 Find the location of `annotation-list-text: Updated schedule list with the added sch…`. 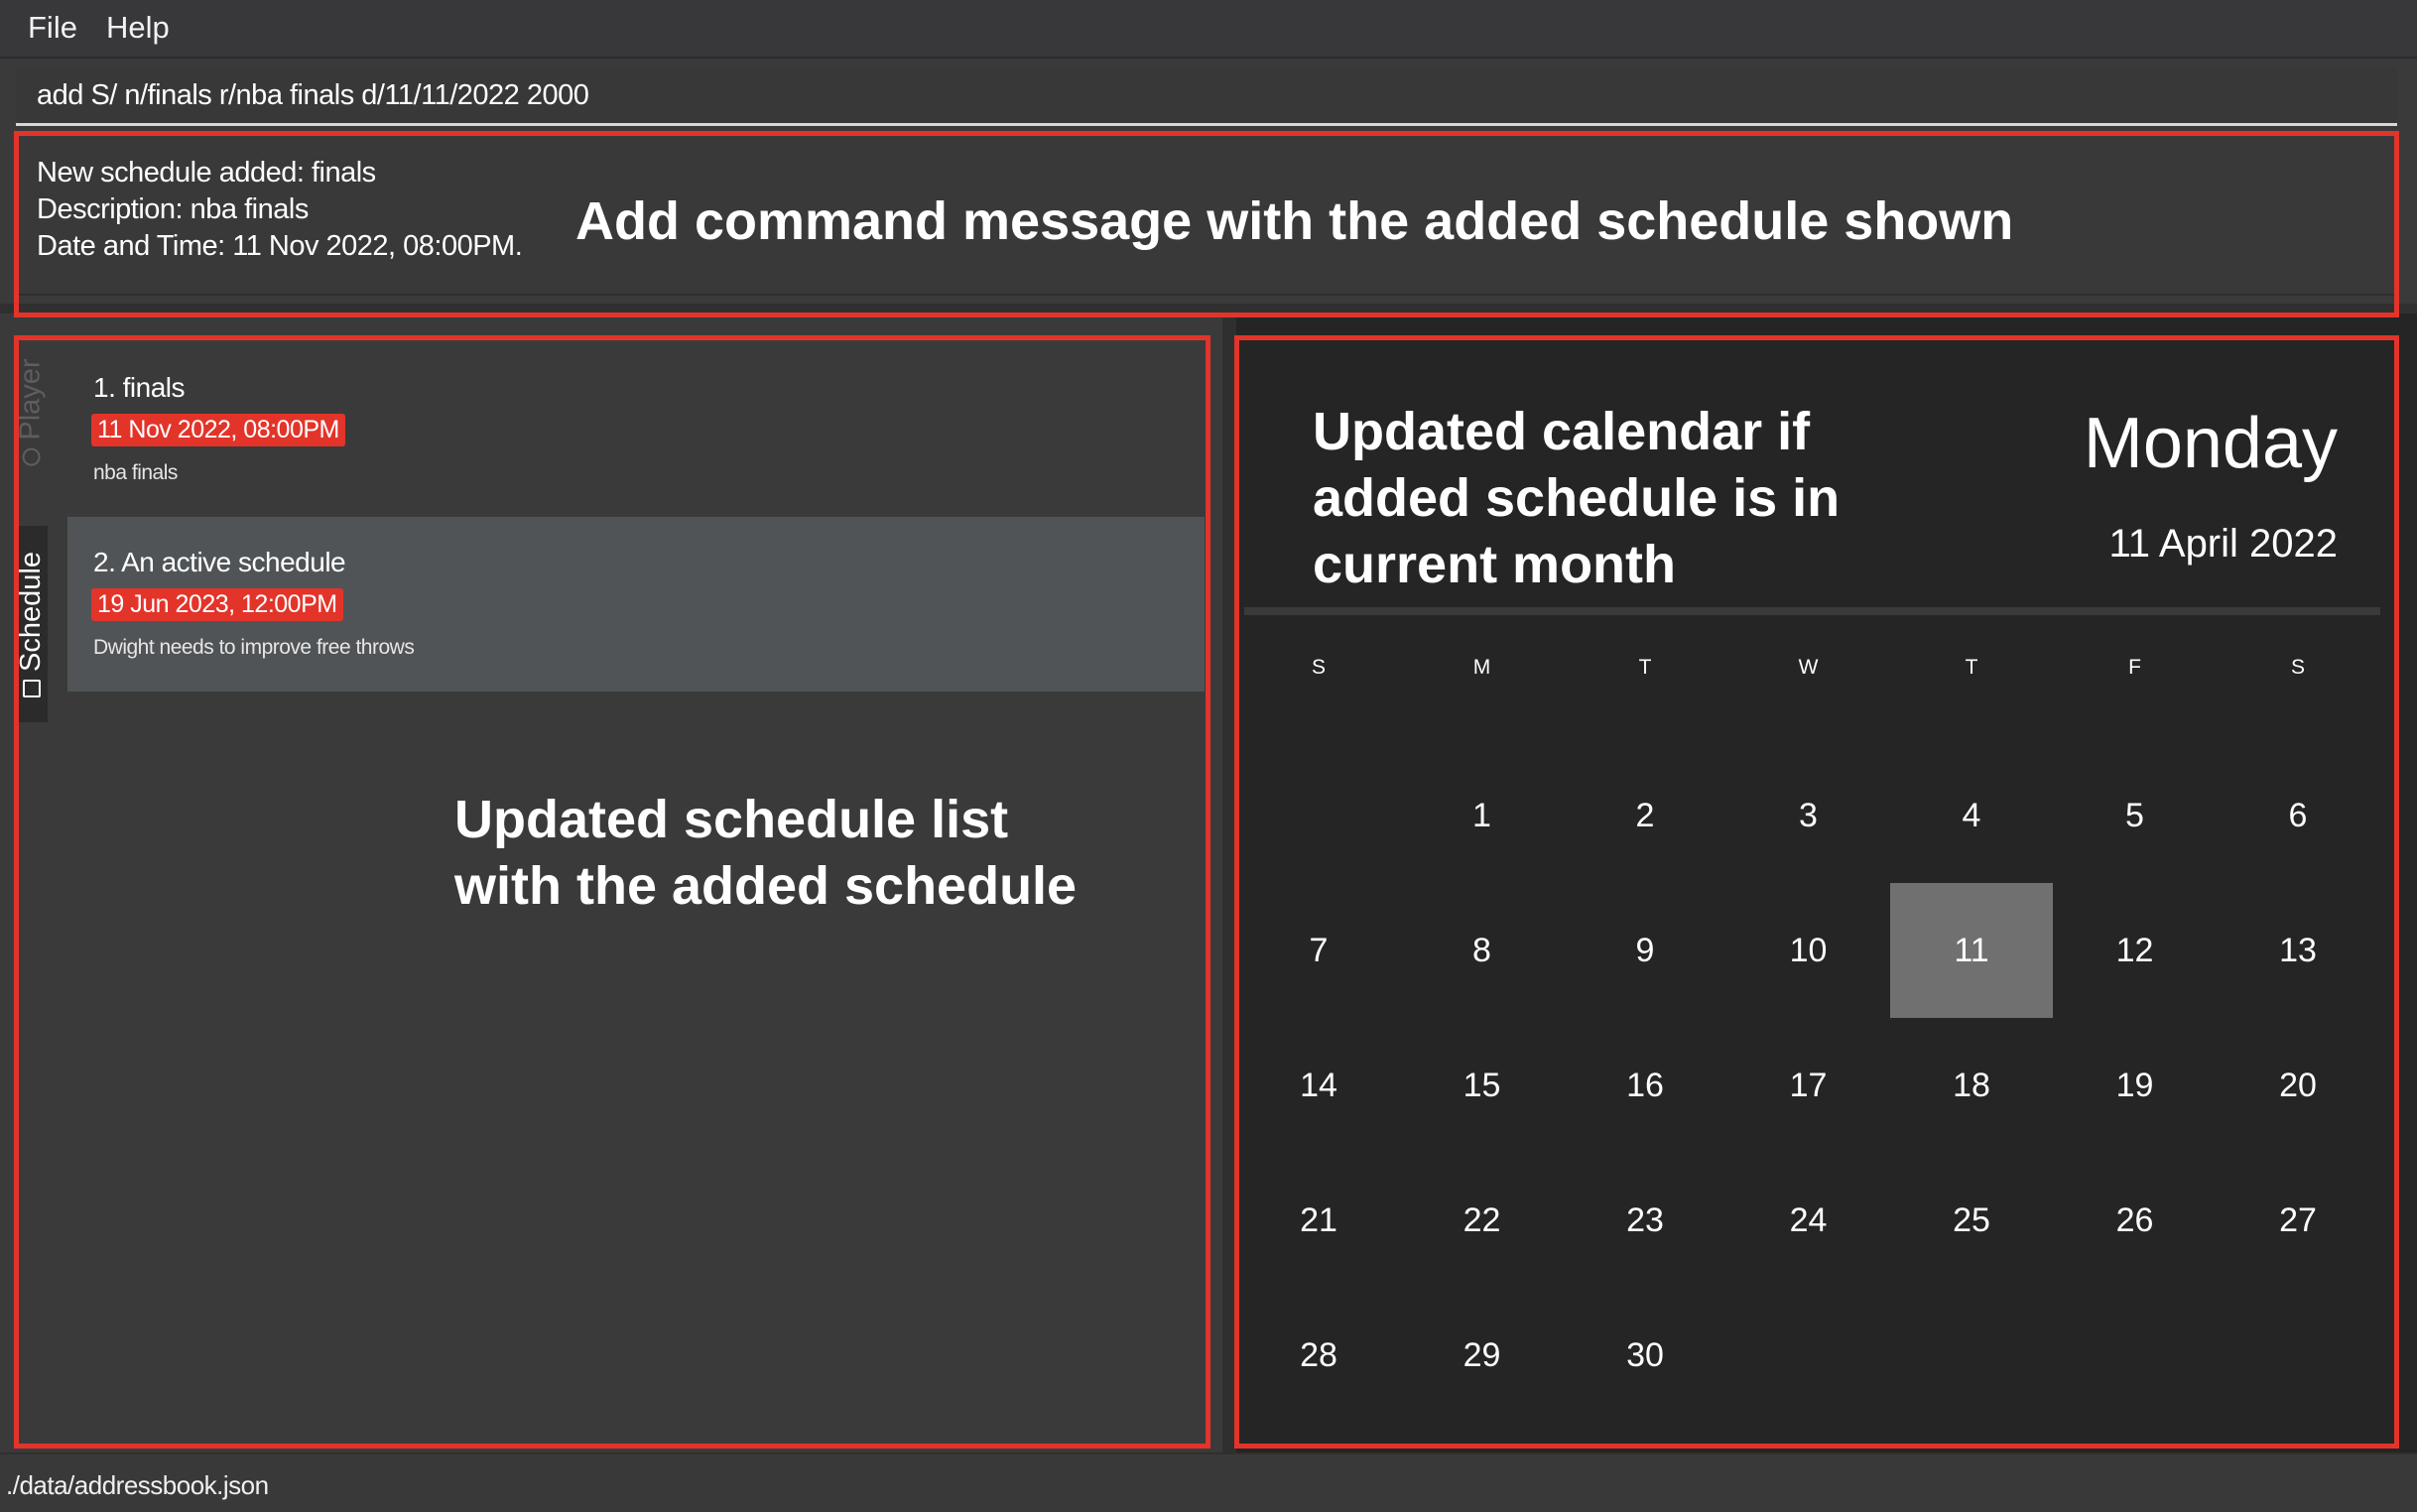

annotation-list-text: Updated schedule list with the added sch… is located at coordinates (765, 853).